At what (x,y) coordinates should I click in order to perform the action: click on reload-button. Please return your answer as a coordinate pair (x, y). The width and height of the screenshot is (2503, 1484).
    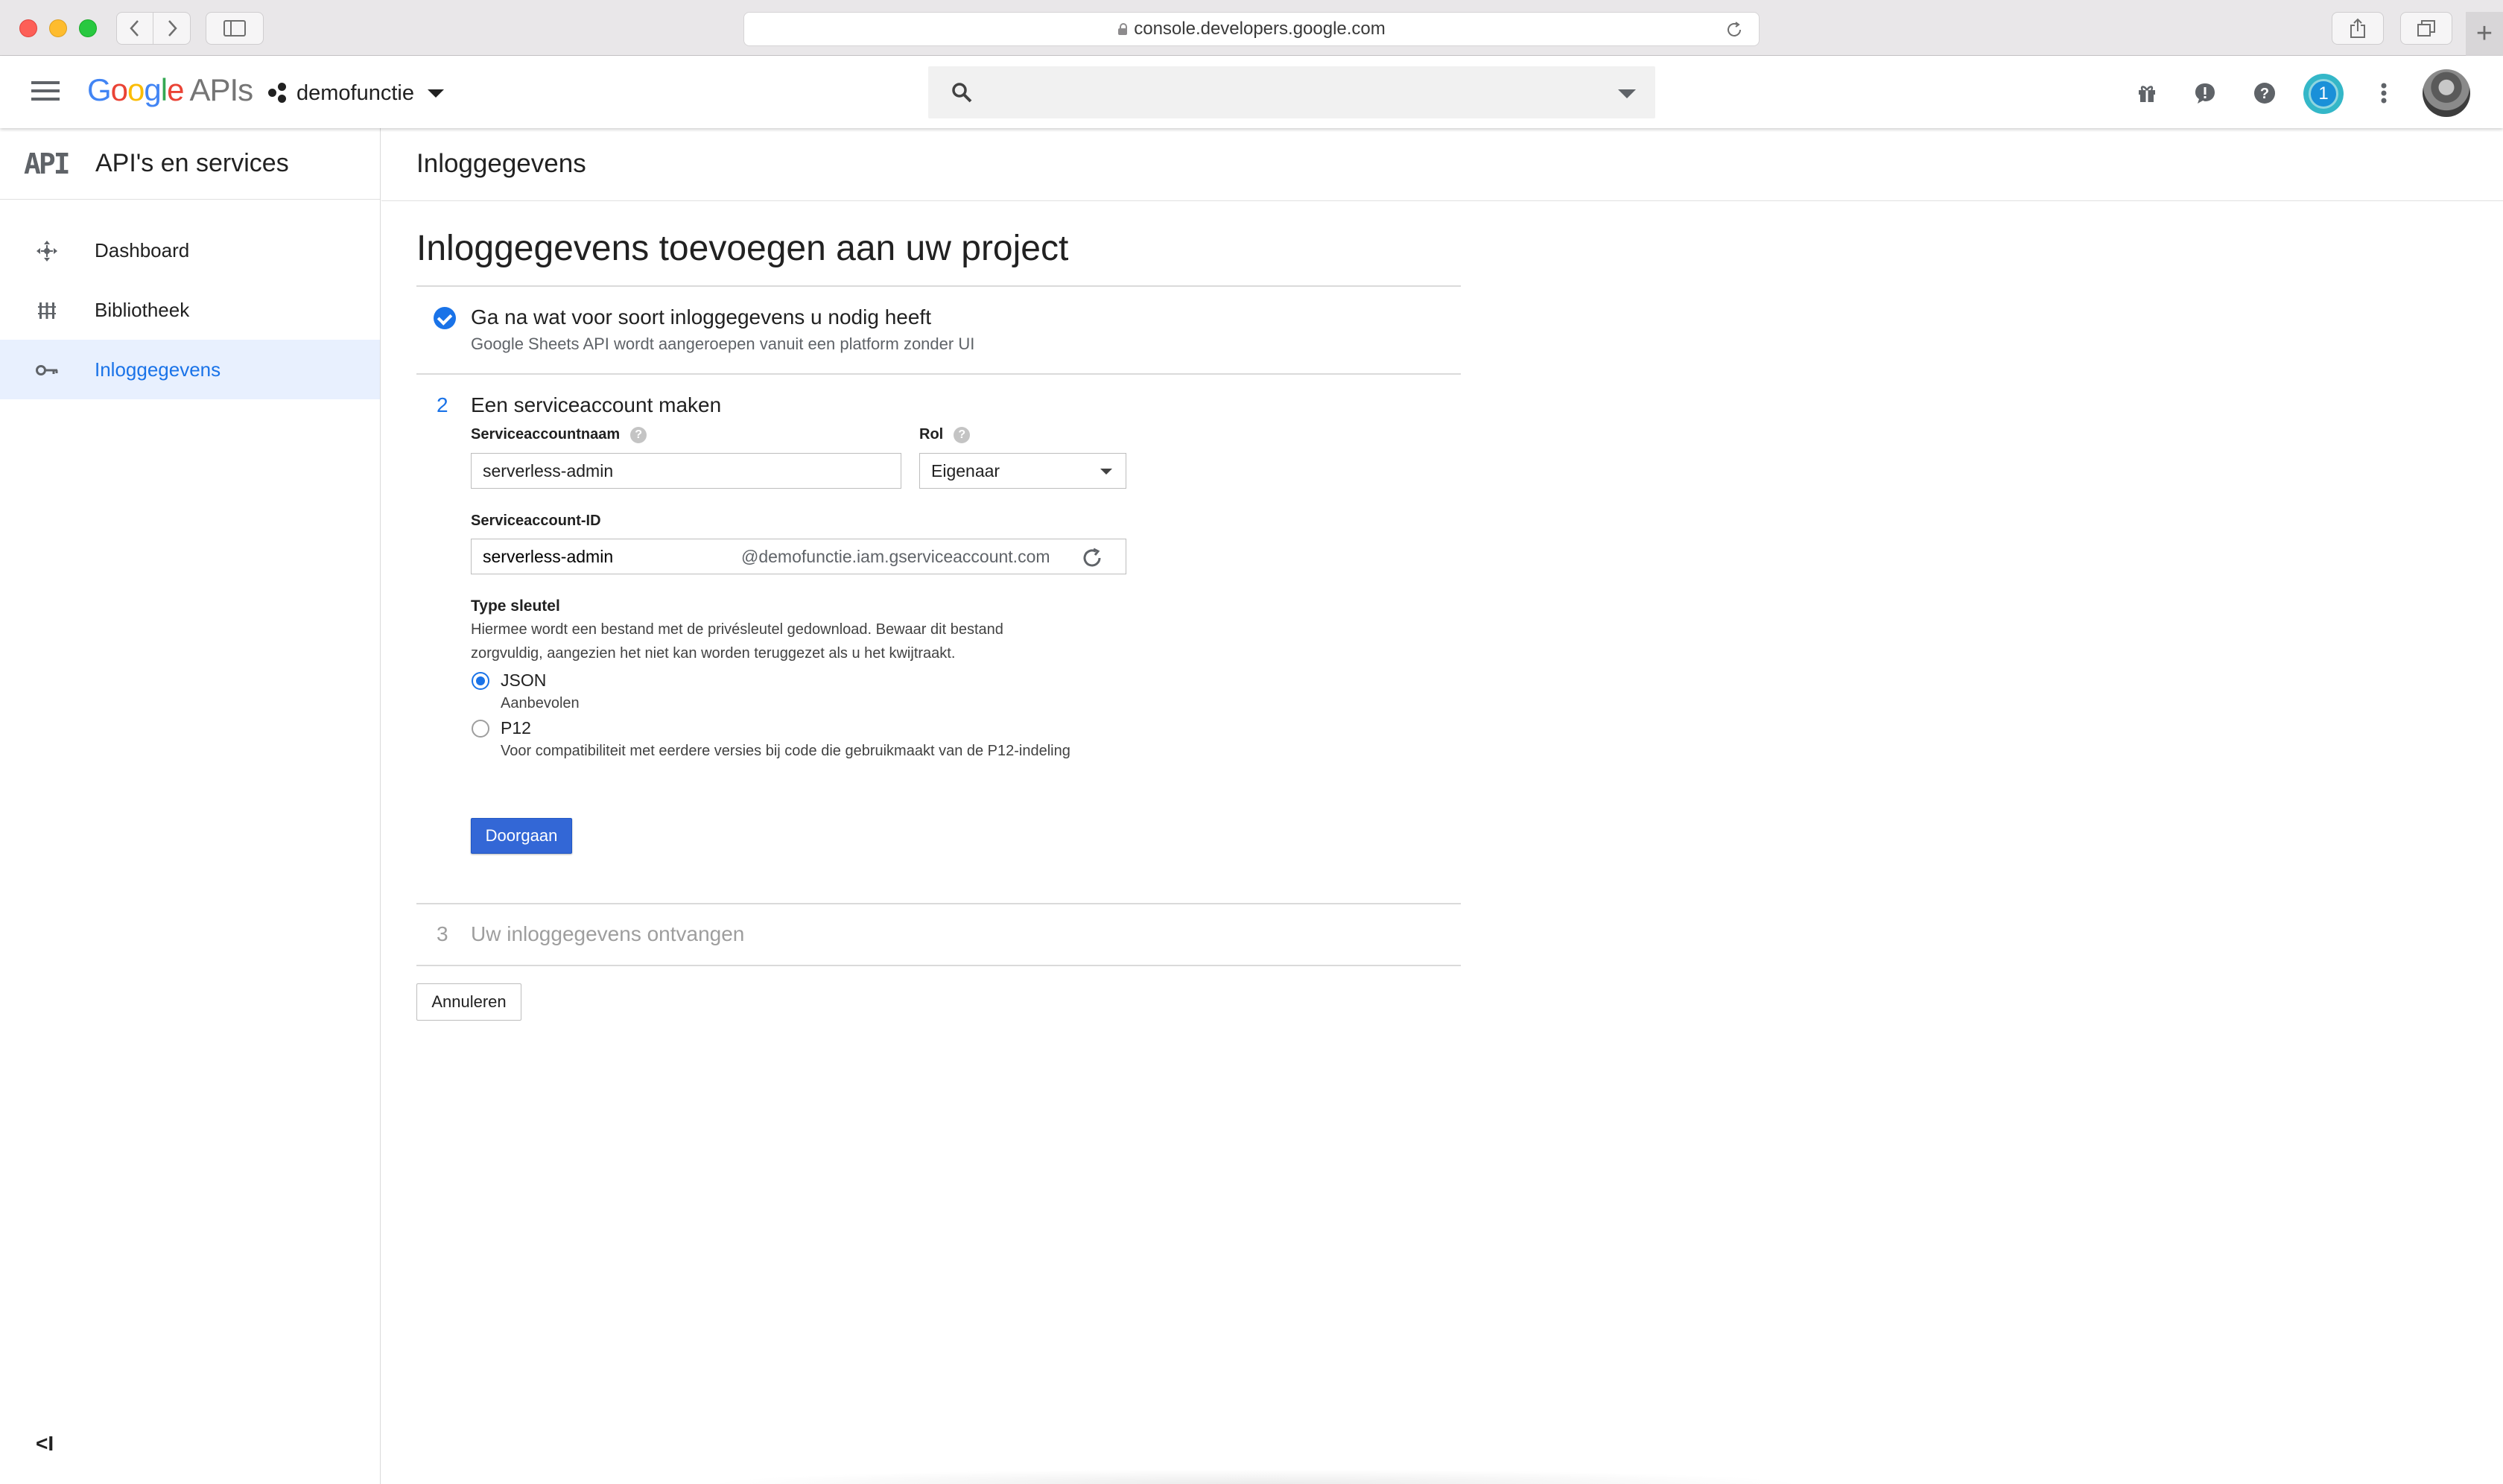
    Looking at the image, I should click on (1734, 30).